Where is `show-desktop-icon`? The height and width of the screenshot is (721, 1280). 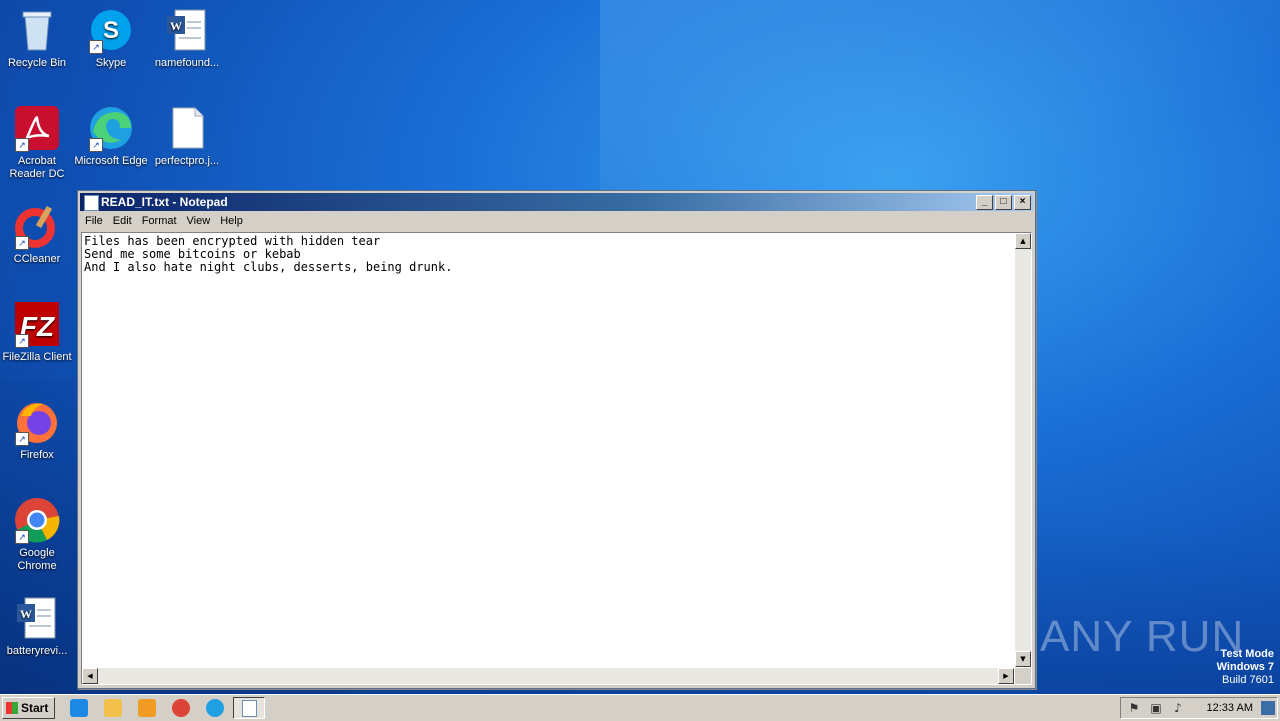
show-desktop-icon is located at coordinates (1268, 708).